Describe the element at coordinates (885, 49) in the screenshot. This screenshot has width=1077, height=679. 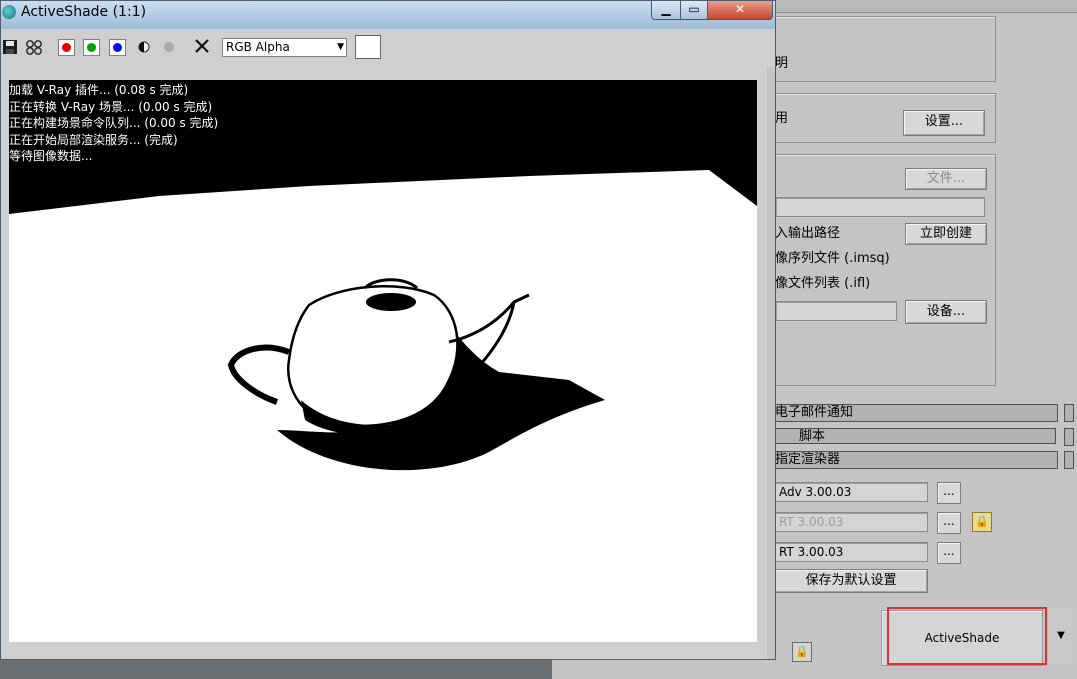
I see `group-box-1: 明` at that location.